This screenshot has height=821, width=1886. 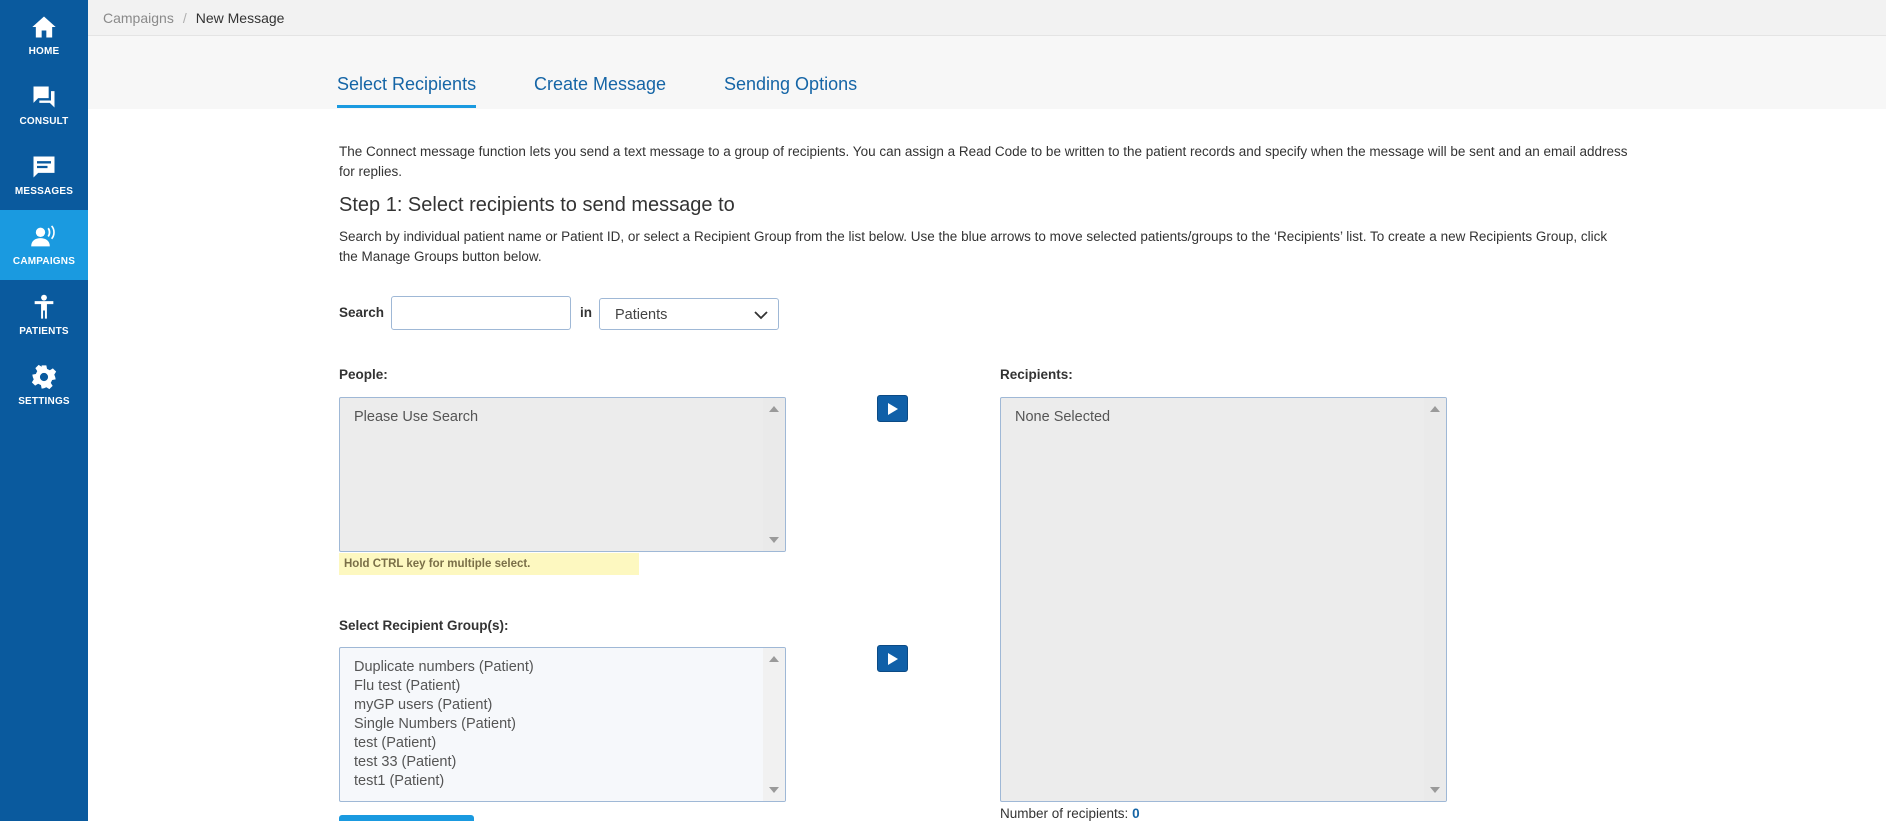 What do you see at coordinates (240, 18) in the screenshot?
I see `breadcrumb-current: New Message` at bounding box center [240, 18].